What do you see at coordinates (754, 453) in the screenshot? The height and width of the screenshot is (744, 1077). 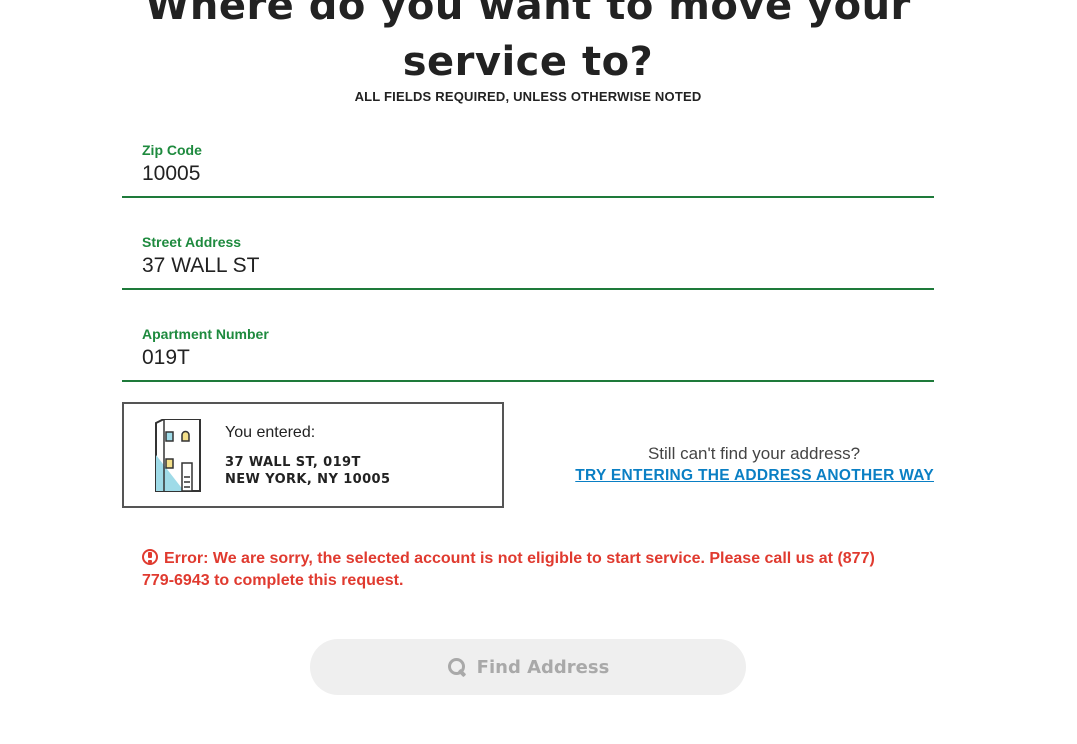 I see `cant-find-address-text: Still can't find your address?` at bounding box center [754, 453].